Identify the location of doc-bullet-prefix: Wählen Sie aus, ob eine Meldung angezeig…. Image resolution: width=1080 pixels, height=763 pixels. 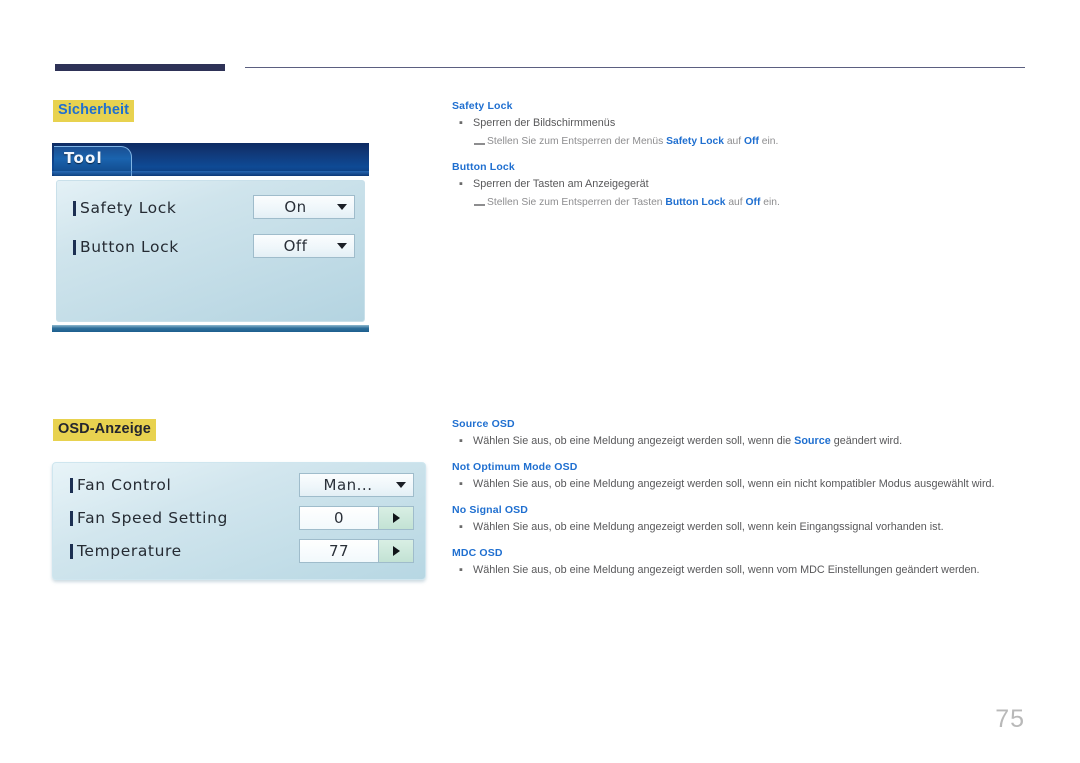
(634, 441).